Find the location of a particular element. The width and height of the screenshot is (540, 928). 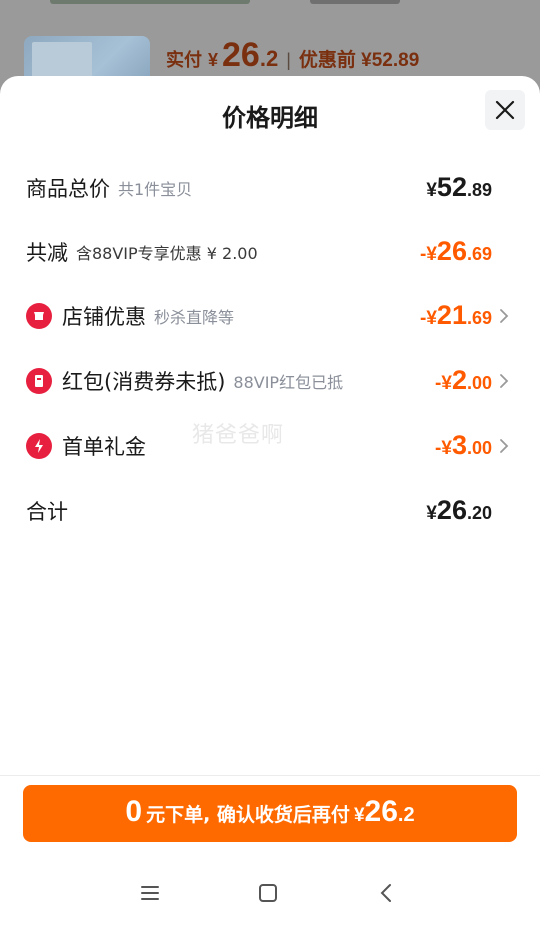

order-text: 元下单, 确认收货后再付 is located at coordinates (248, 815).